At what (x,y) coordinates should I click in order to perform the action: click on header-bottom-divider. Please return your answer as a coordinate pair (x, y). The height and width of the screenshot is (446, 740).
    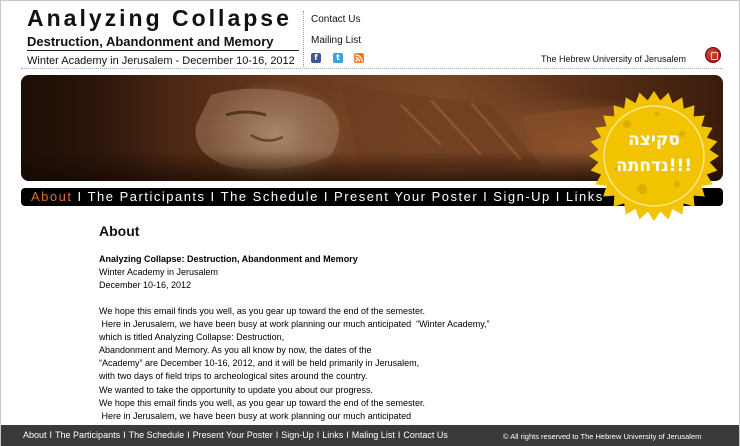
    Looking at the image, I should click on (372, 68).